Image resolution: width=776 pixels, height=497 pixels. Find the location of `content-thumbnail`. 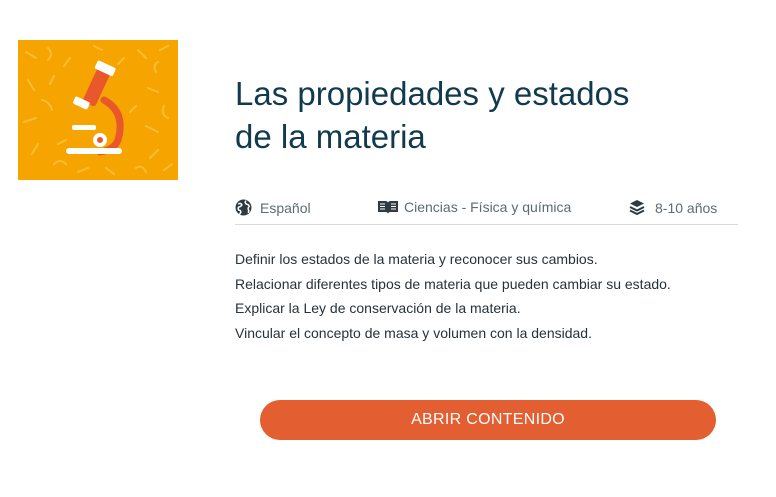

content-thumbnail is located at coordinates (98, 110).